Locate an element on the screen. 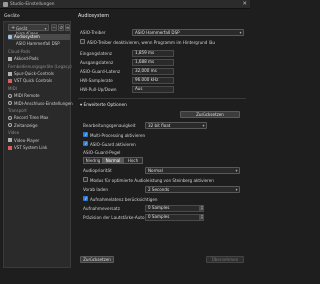 This screenshot has height=284, width=320. add-device-dropdown: + Gerät hinzufügen ▾ is located at coordinates (28, 30).